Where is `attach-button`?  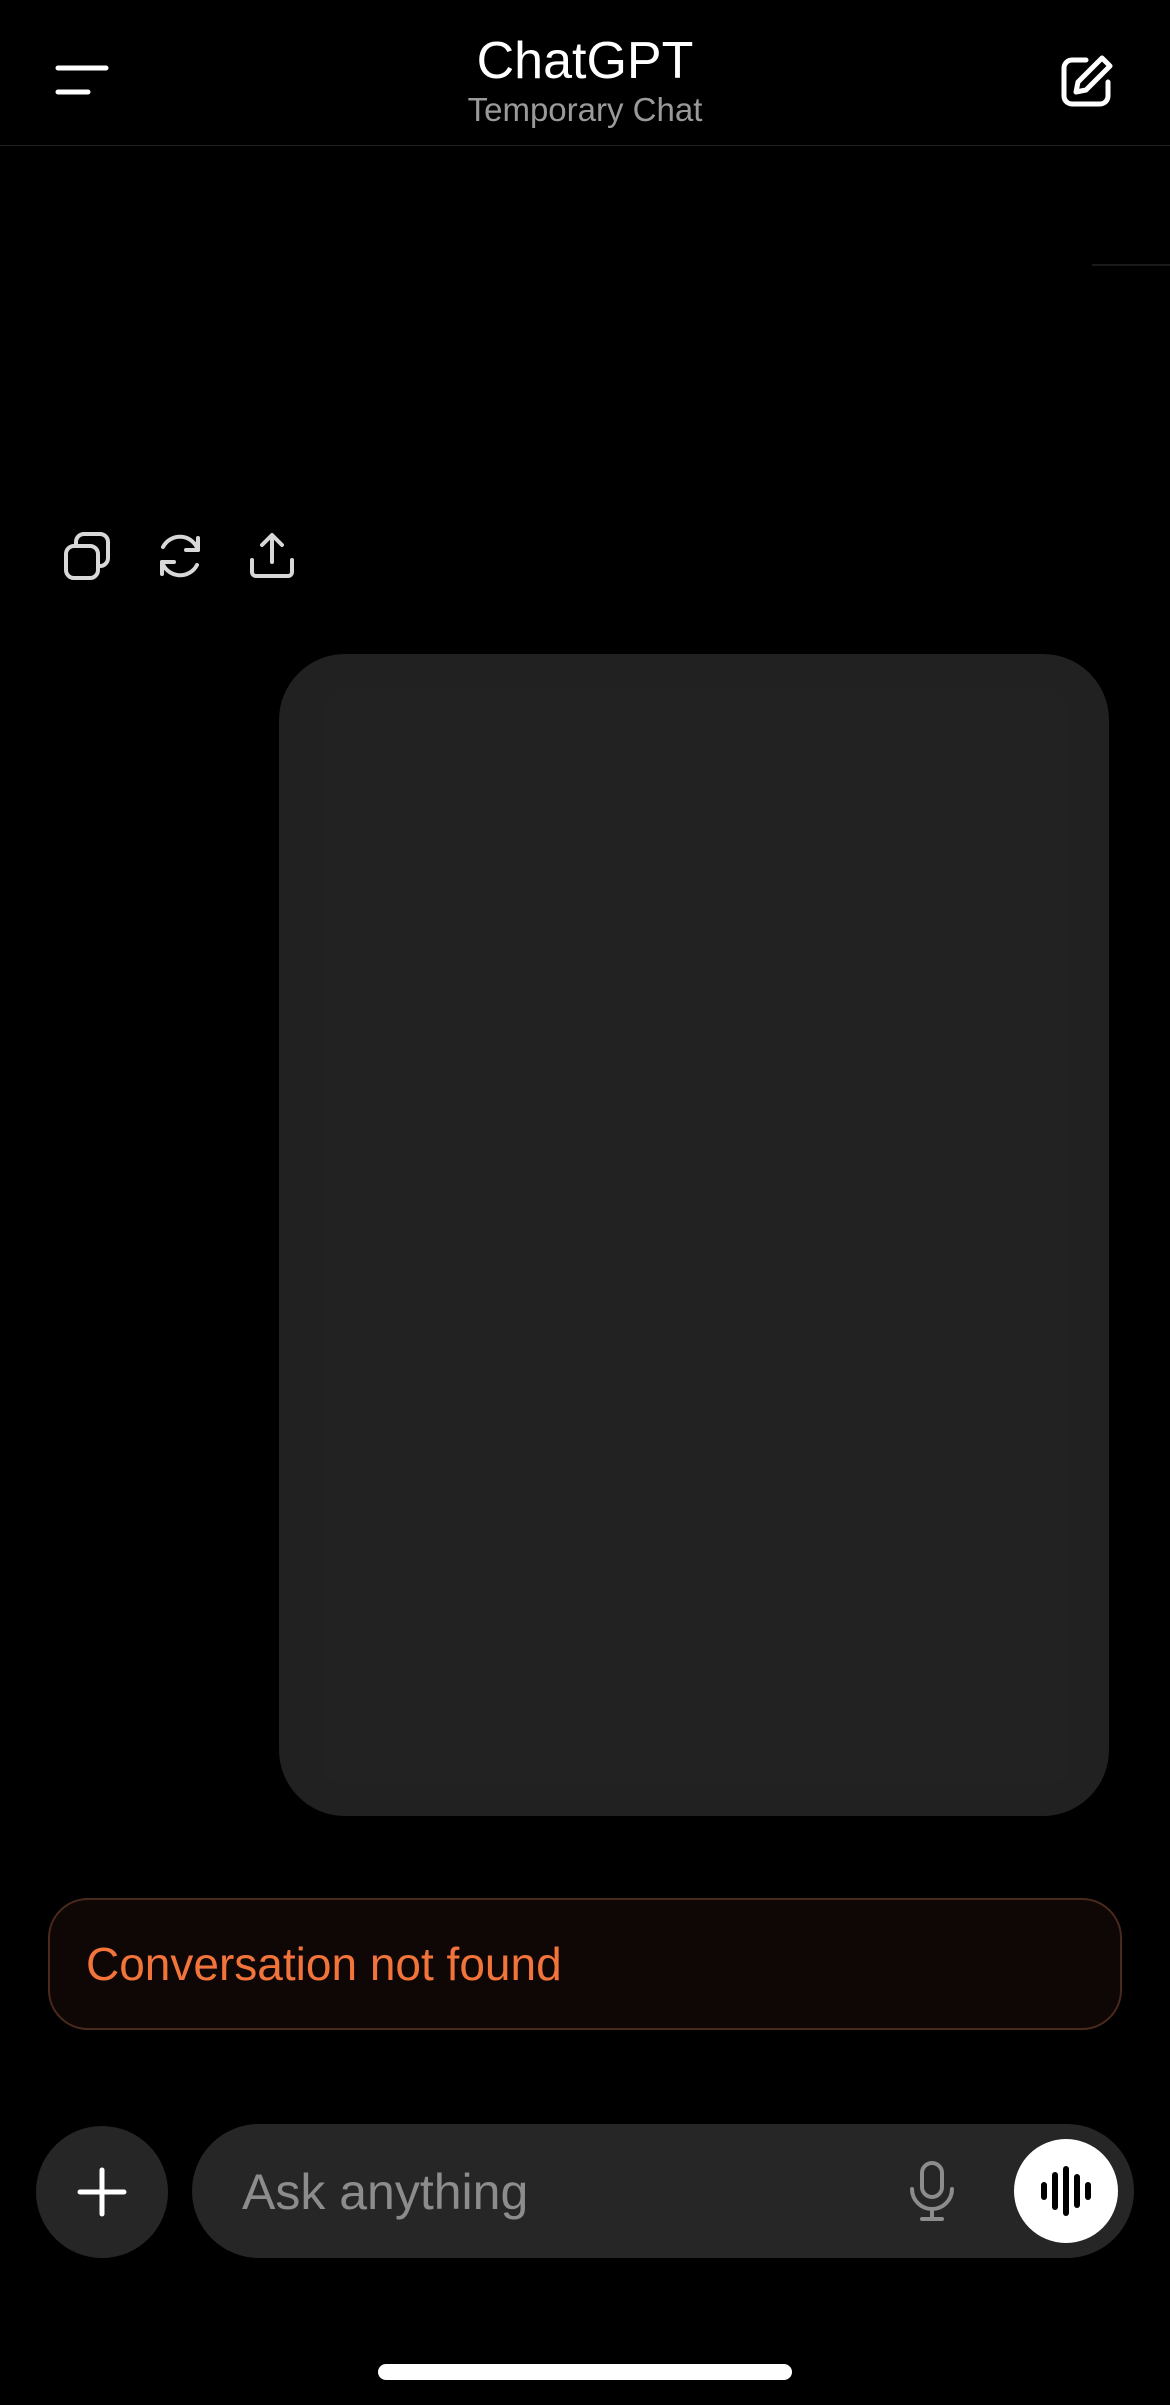
attach-button is located at coordinates (102, 2192).